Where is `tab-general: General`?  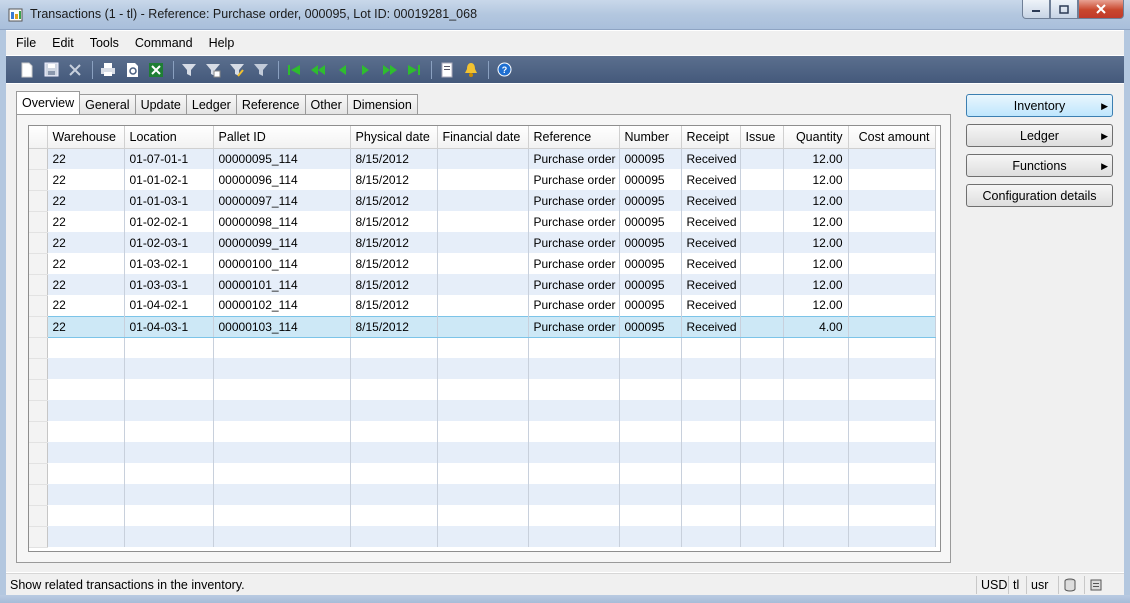
tab-general: General is located at coordinates (107, 104).